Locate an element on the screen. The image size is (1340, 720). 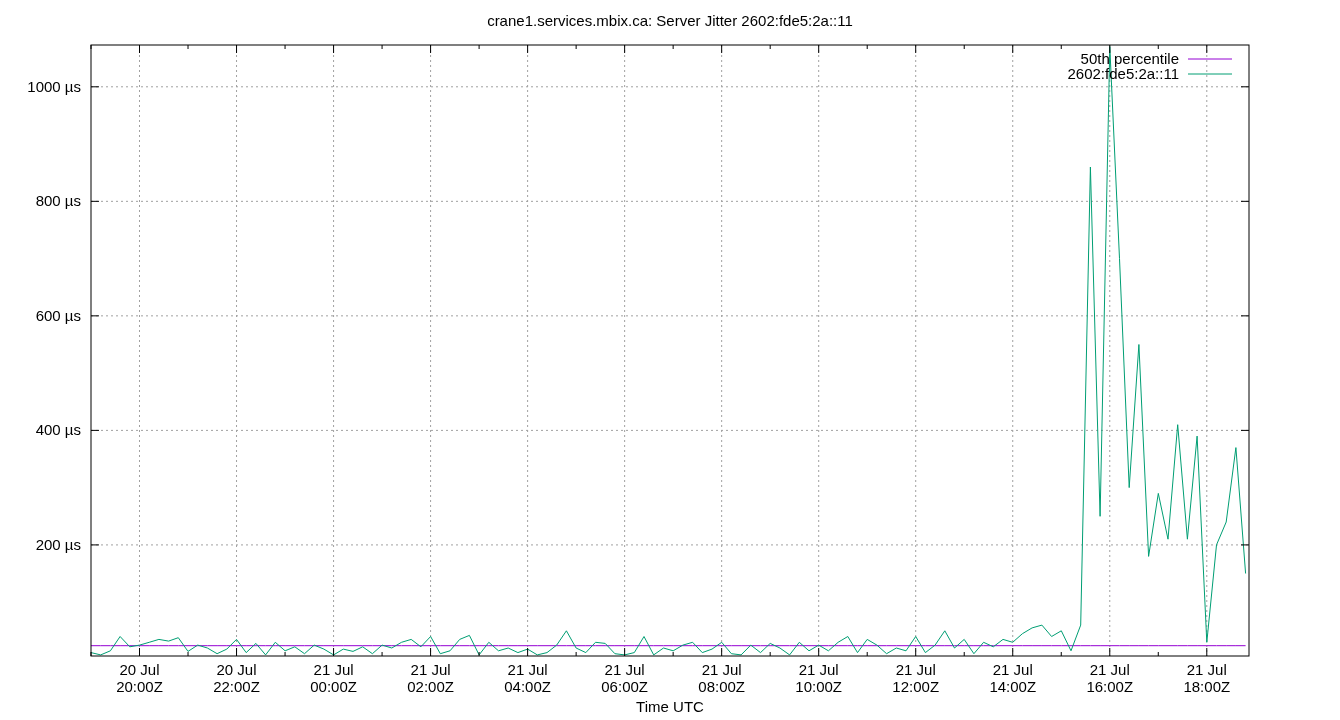
y-tick-label: 600 µs is located at coordinates (58, 315).